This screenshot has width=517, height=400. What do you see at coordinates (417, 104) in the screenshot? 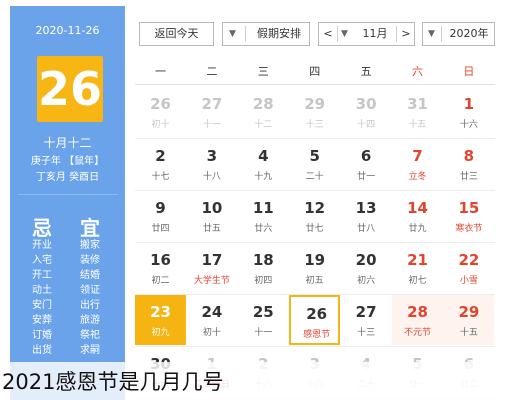
I see `day-number: 31` at bounding box center [417, 104].